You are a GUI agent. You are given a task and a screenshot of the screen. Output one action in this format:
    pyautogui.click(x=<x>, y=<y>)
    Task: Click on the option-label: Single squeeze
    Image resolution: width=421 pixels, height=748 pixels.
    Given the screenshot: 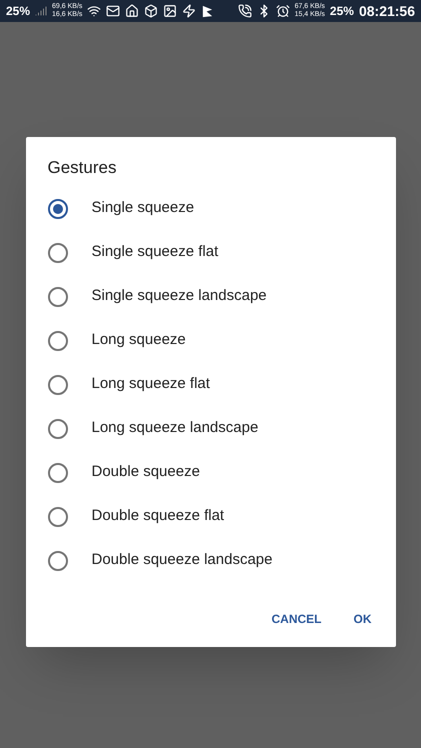 What is the action you would take?
    pyautogui.click(x=143, y=208)
    